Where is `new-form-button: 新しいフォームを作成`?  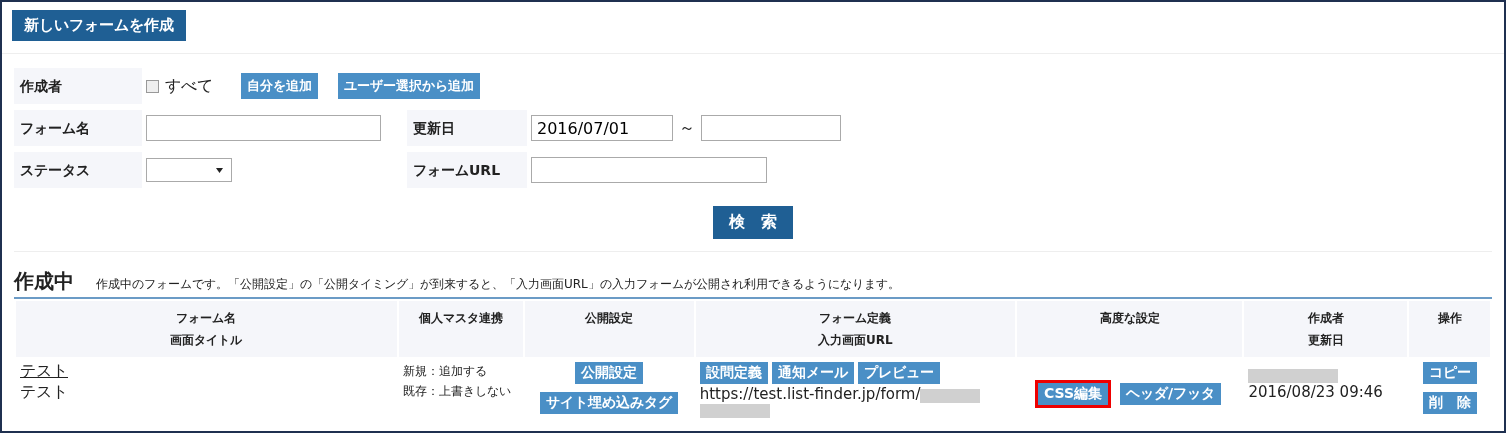
new-form-button: 新しいフォームを作成 is located at coordinates (99, 25).